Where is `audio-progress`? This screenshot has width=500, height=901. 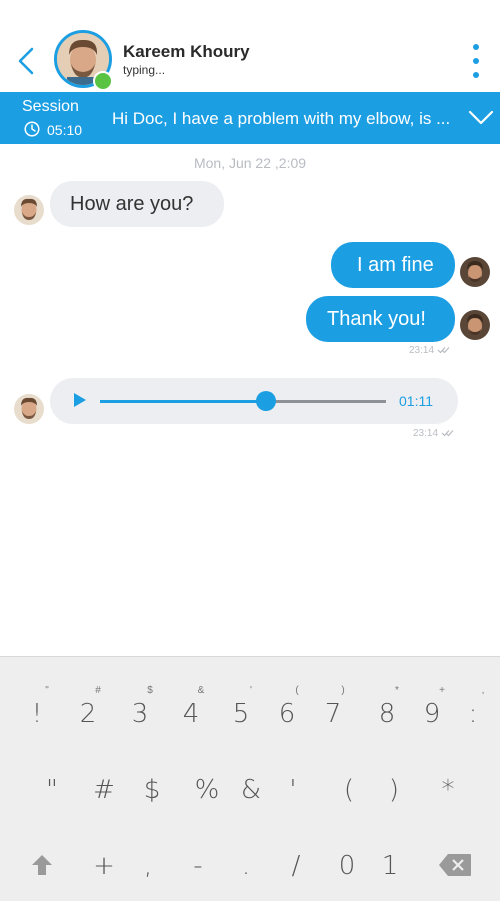
audio-progress is located at coordinates (183, 401).